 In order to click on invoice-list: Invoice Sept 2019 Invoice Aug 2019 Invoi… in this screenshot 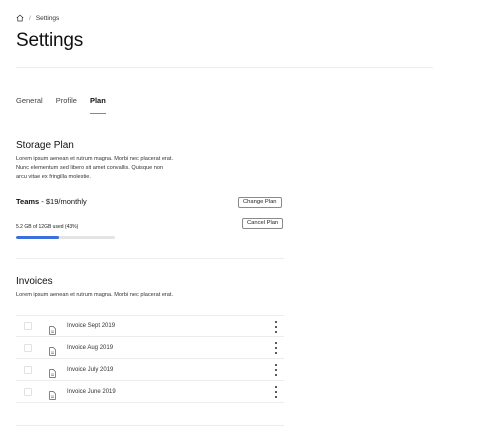, I will do `click(150, 359)`.